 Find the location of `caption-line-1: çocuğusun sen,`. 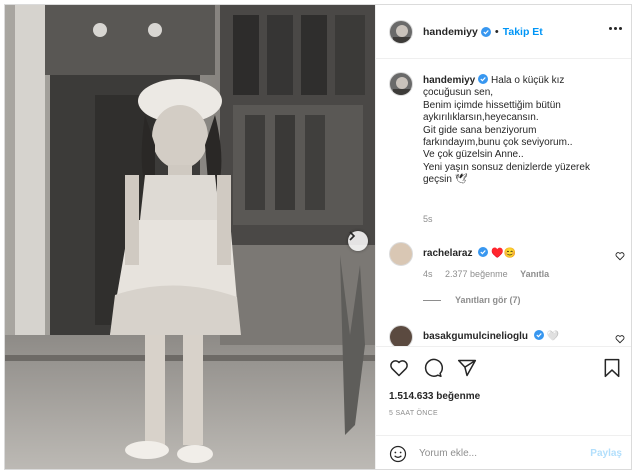

caption-line-1: çocuğusun sen, is located at coordinates (458, 93).